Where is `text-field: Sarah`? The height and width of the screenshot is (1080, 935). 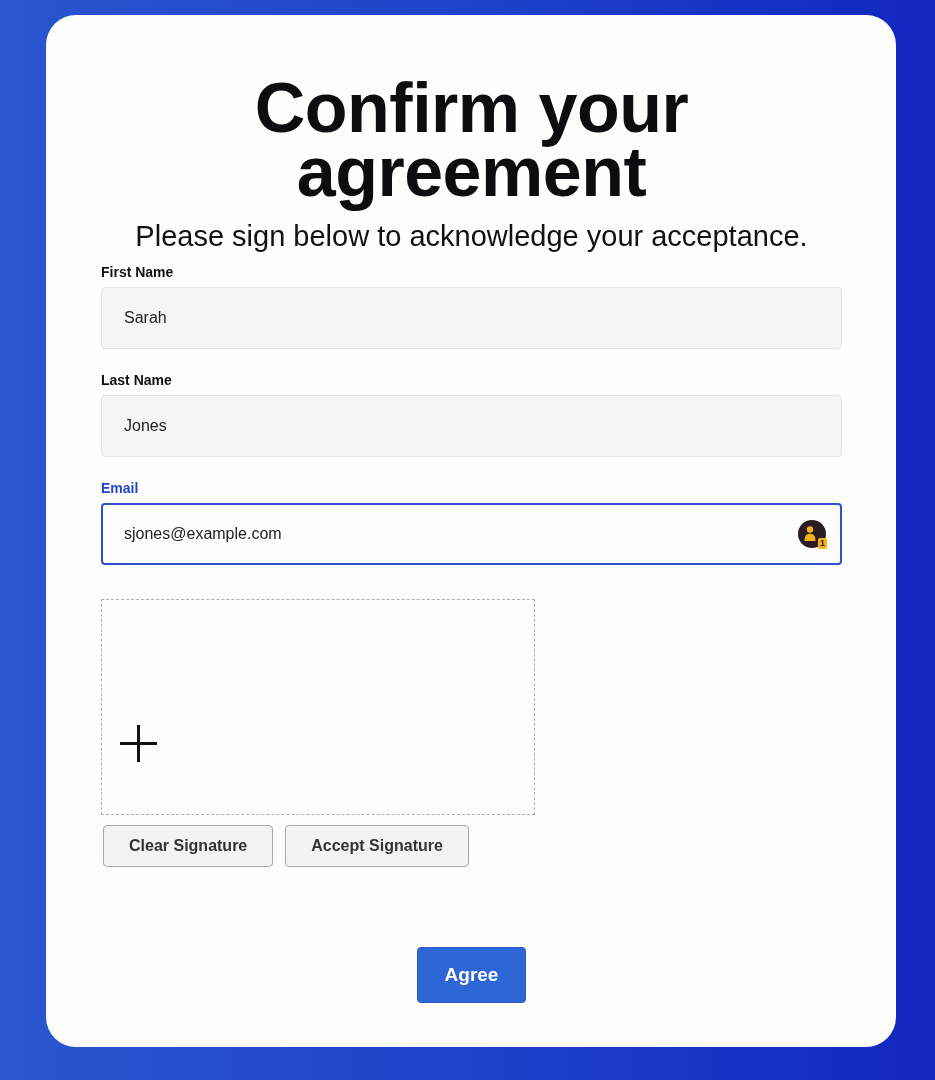
text-field: Sarah is located at coordinates (471, 318).